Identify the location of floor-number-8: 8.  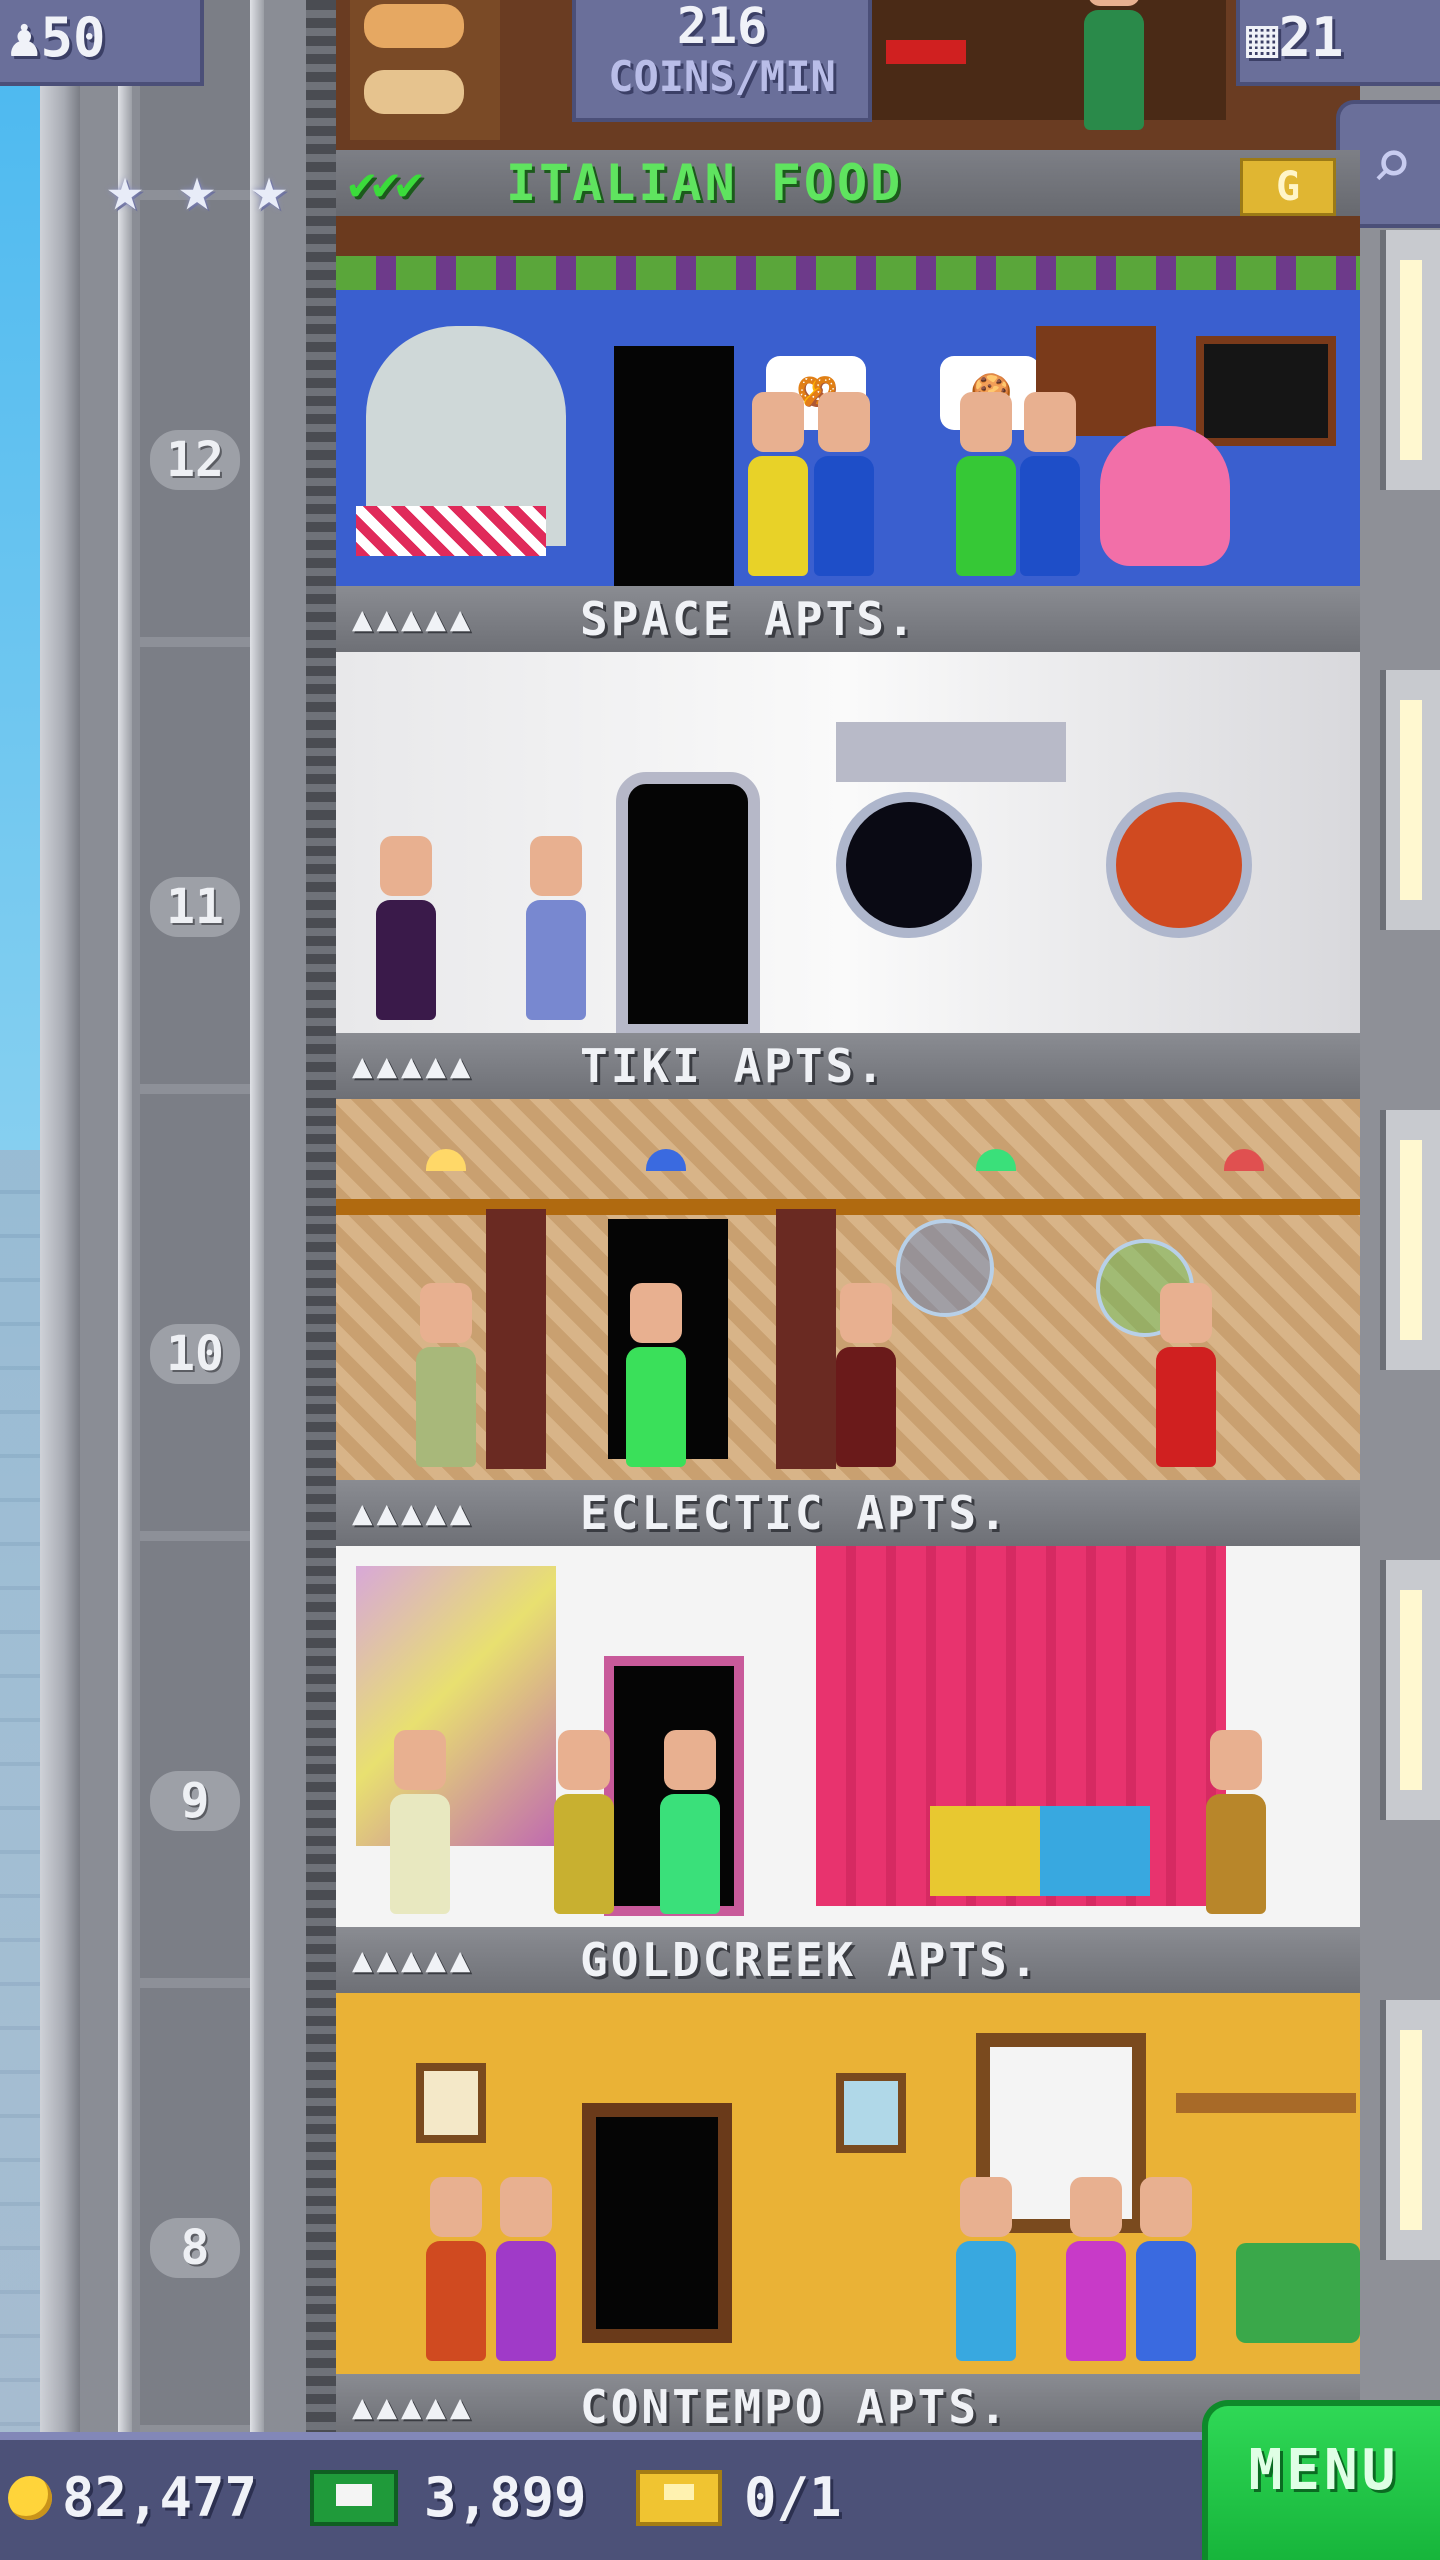
(195, 2248).